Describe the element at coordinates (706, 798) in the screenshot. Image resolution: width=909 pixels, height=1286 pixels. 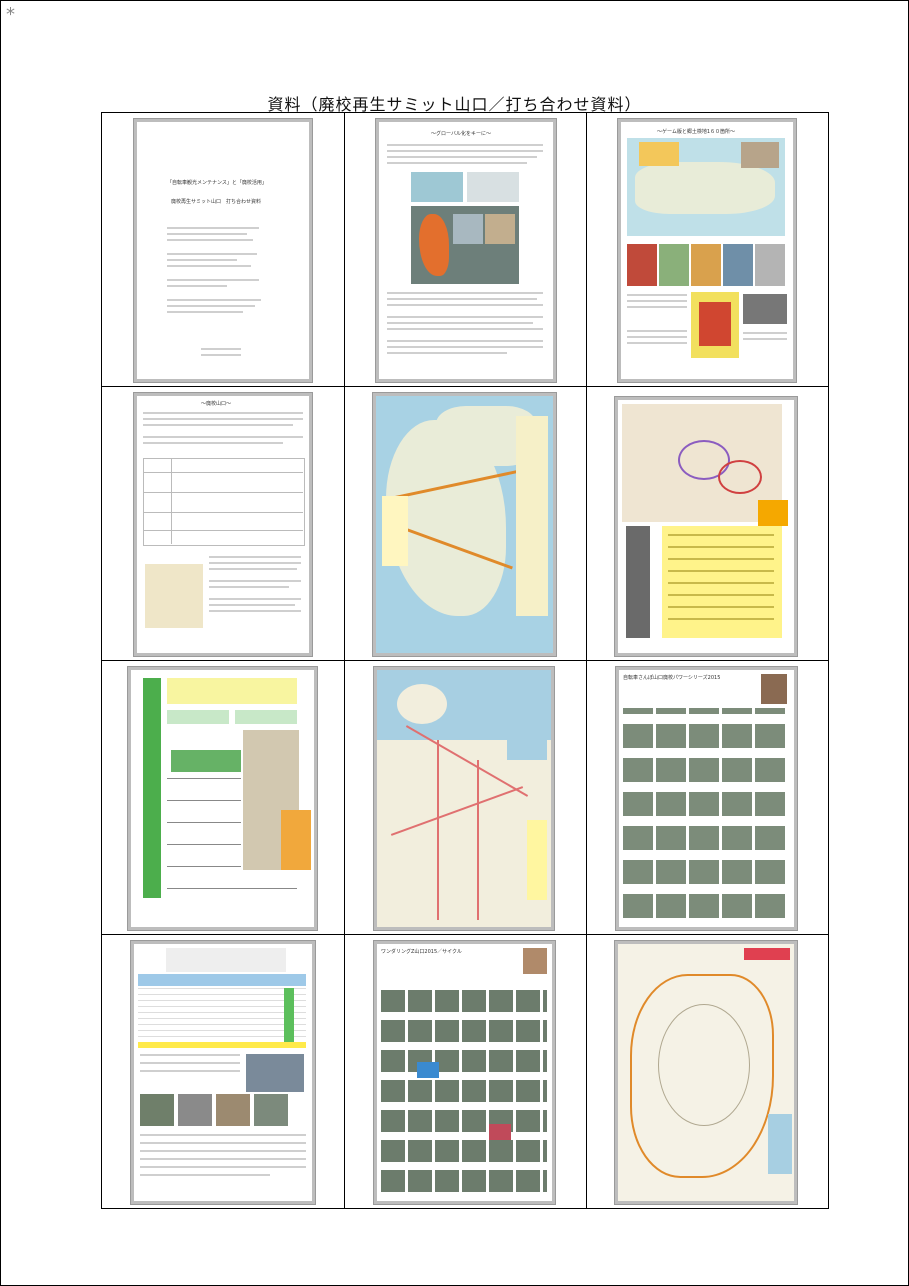
I see `thumbnail-photo-list-2015: 自転車さんぽ山口廃校パワーシリーズ2015` at that location.